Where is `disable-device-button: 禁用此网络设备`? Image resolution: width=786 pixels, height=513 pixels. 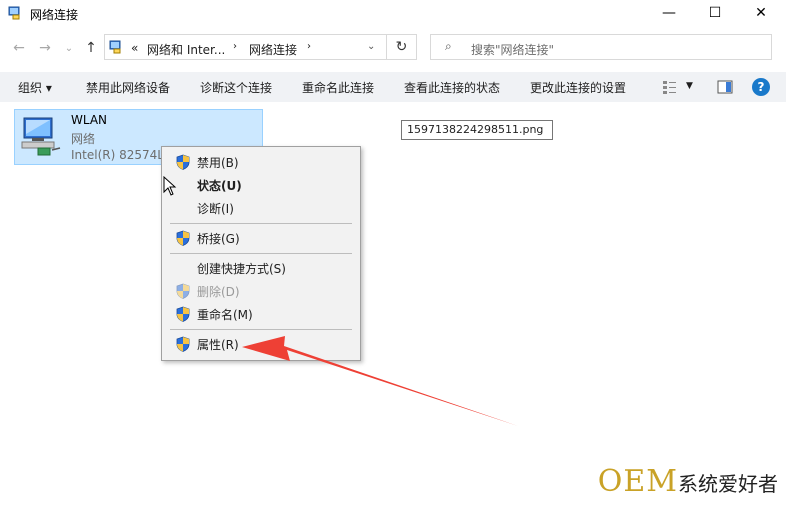
disable-device-button: 禁用此网络设备 is located at coordinates (128, 87).